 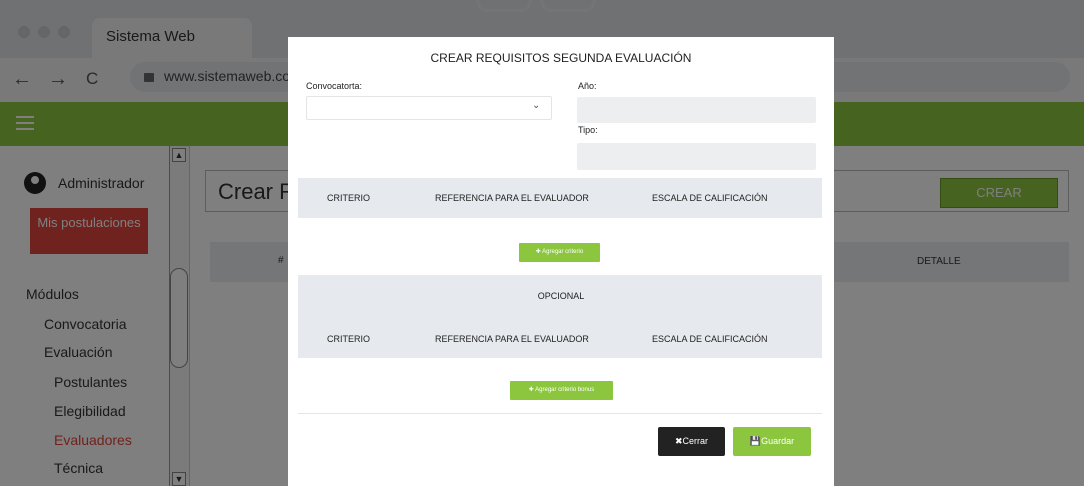 I want to click on agregar-criterio-button: ✚ Agregar criterio, so click(x=559, y=252).